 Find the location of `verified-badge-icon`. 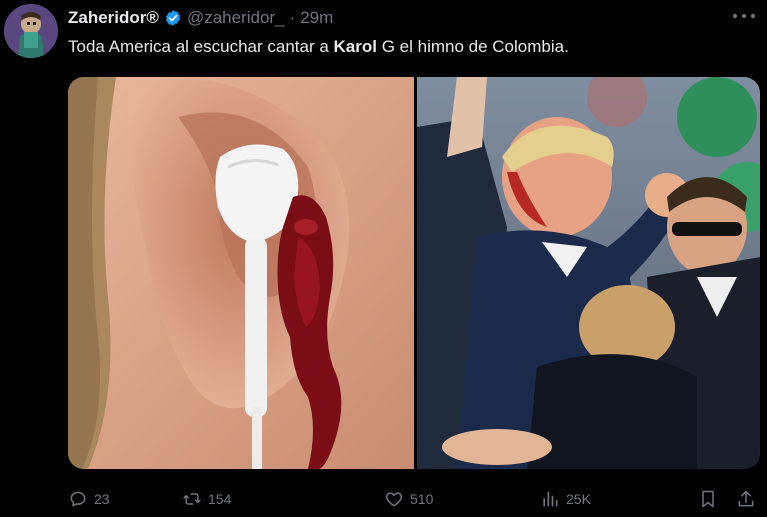

verified-badge-icon is located at coordinates (173, 18).